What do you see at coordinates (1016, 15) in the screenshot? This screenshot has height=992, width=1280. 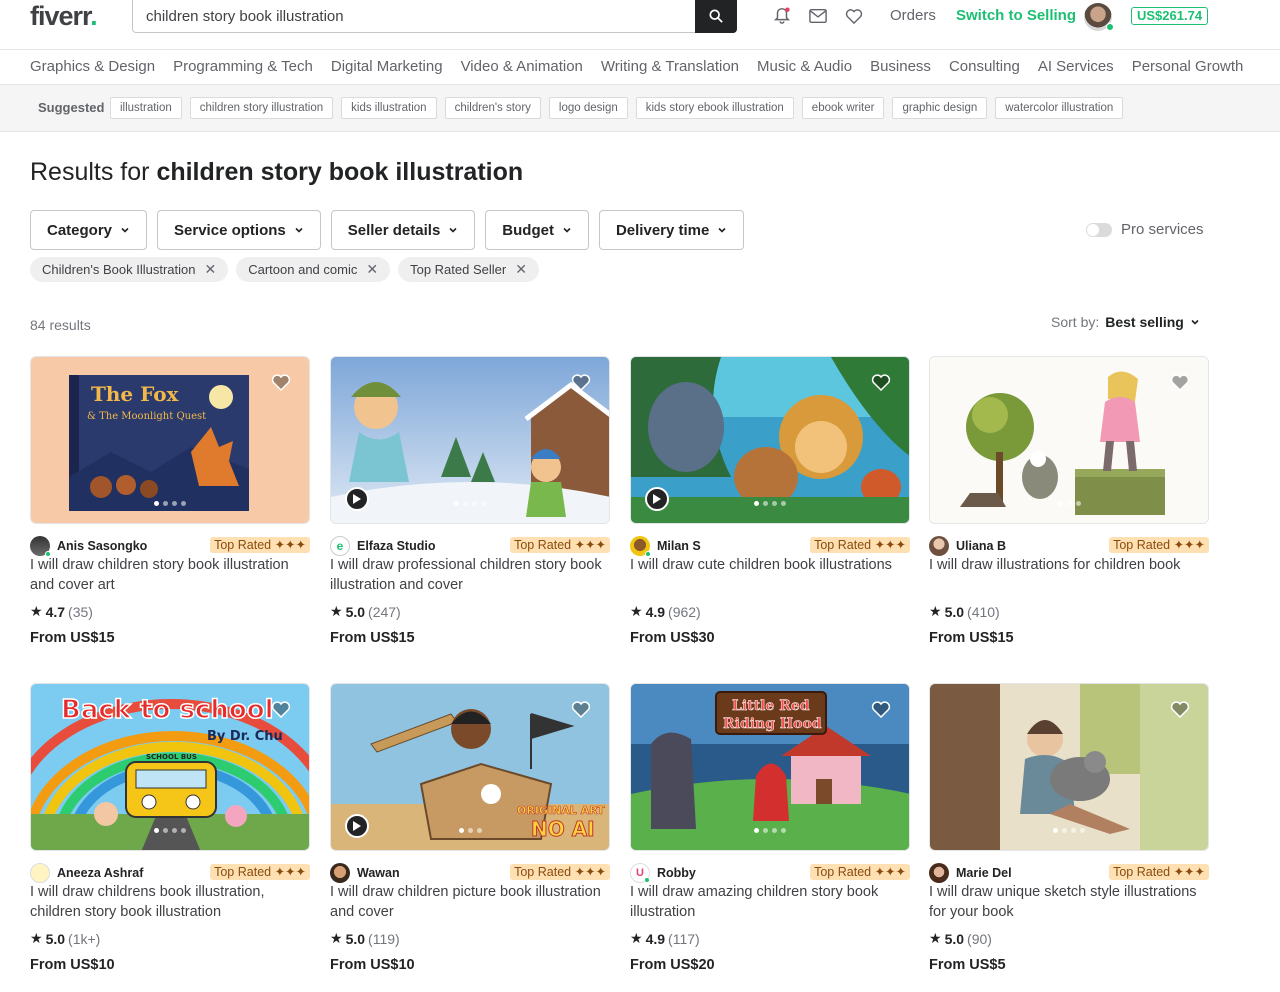 I see `switch-to-selling-link: Switch to Selling` at bounding box center [1016, 15].